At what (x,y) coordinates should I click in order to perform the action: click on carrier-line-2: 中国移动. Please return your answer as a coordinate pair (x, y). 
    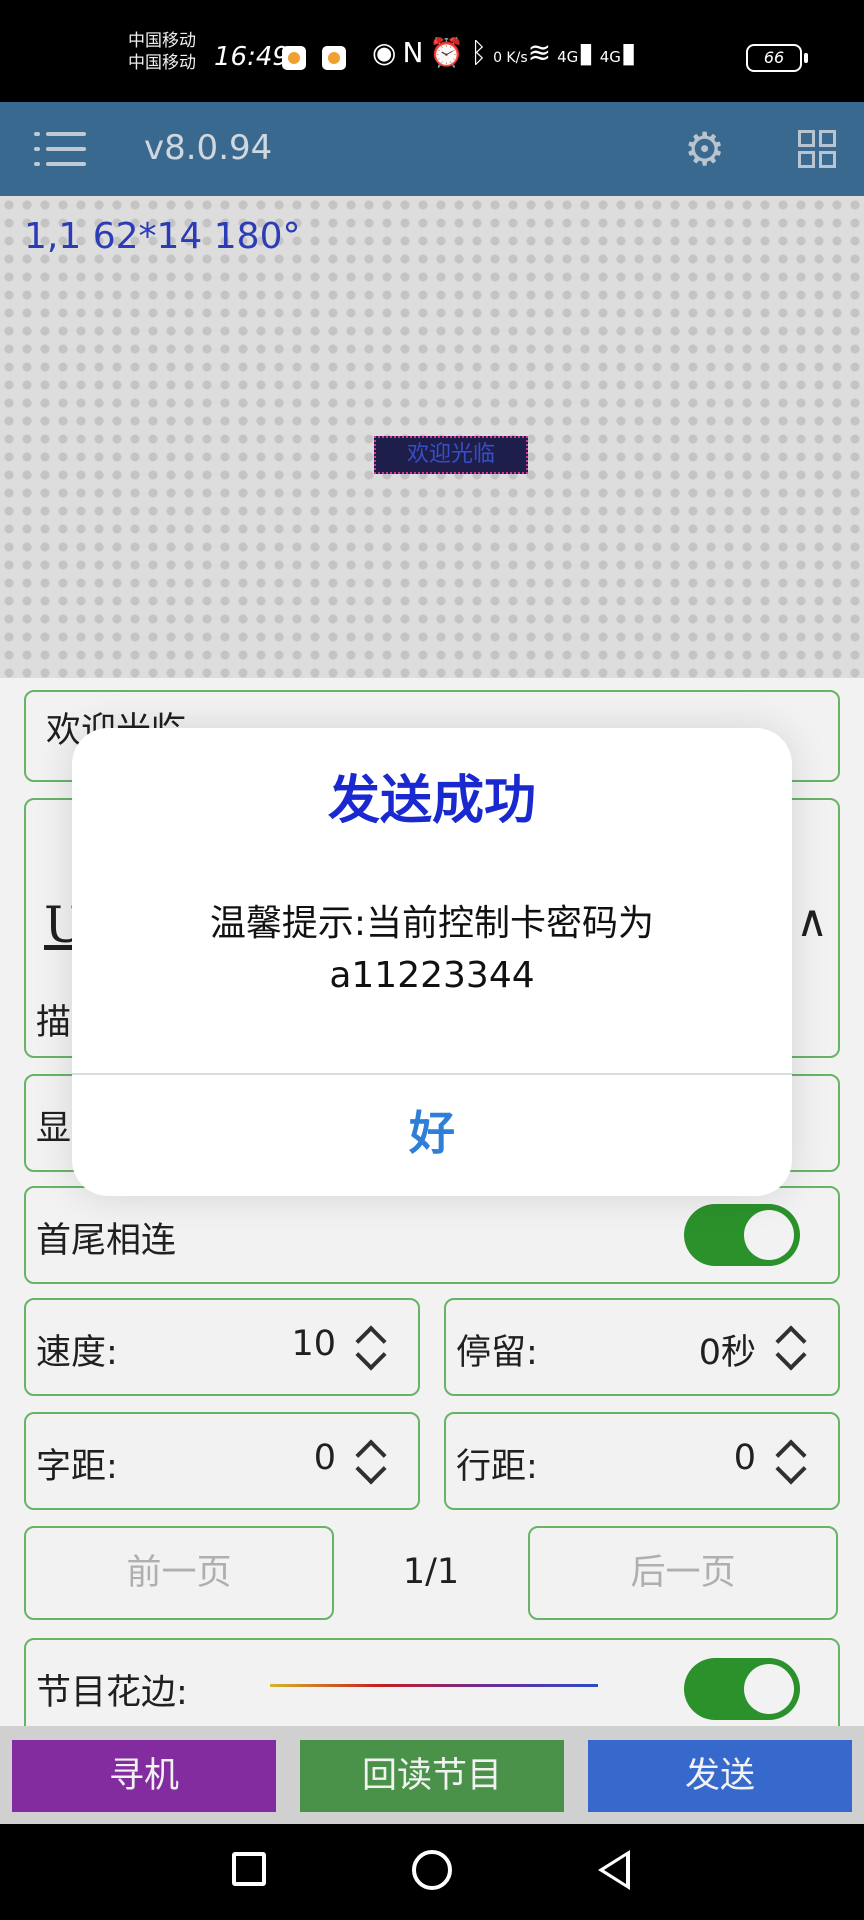
    Looking at the image, I should click on (162, 63).